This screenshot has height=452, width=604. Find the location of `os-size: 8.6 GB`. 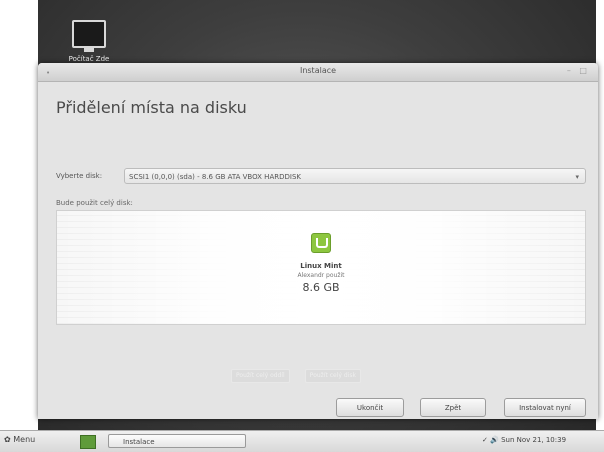

os-size: 8.6 GB is located at coordinates (321, 287).